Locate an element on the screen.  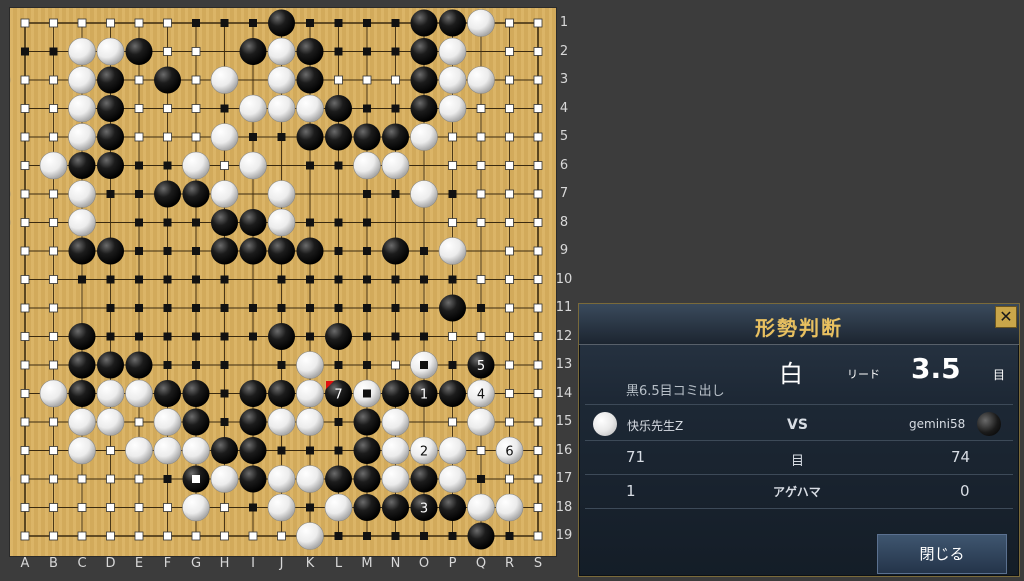
score-white: 71 is located at coordinates (636, 457).